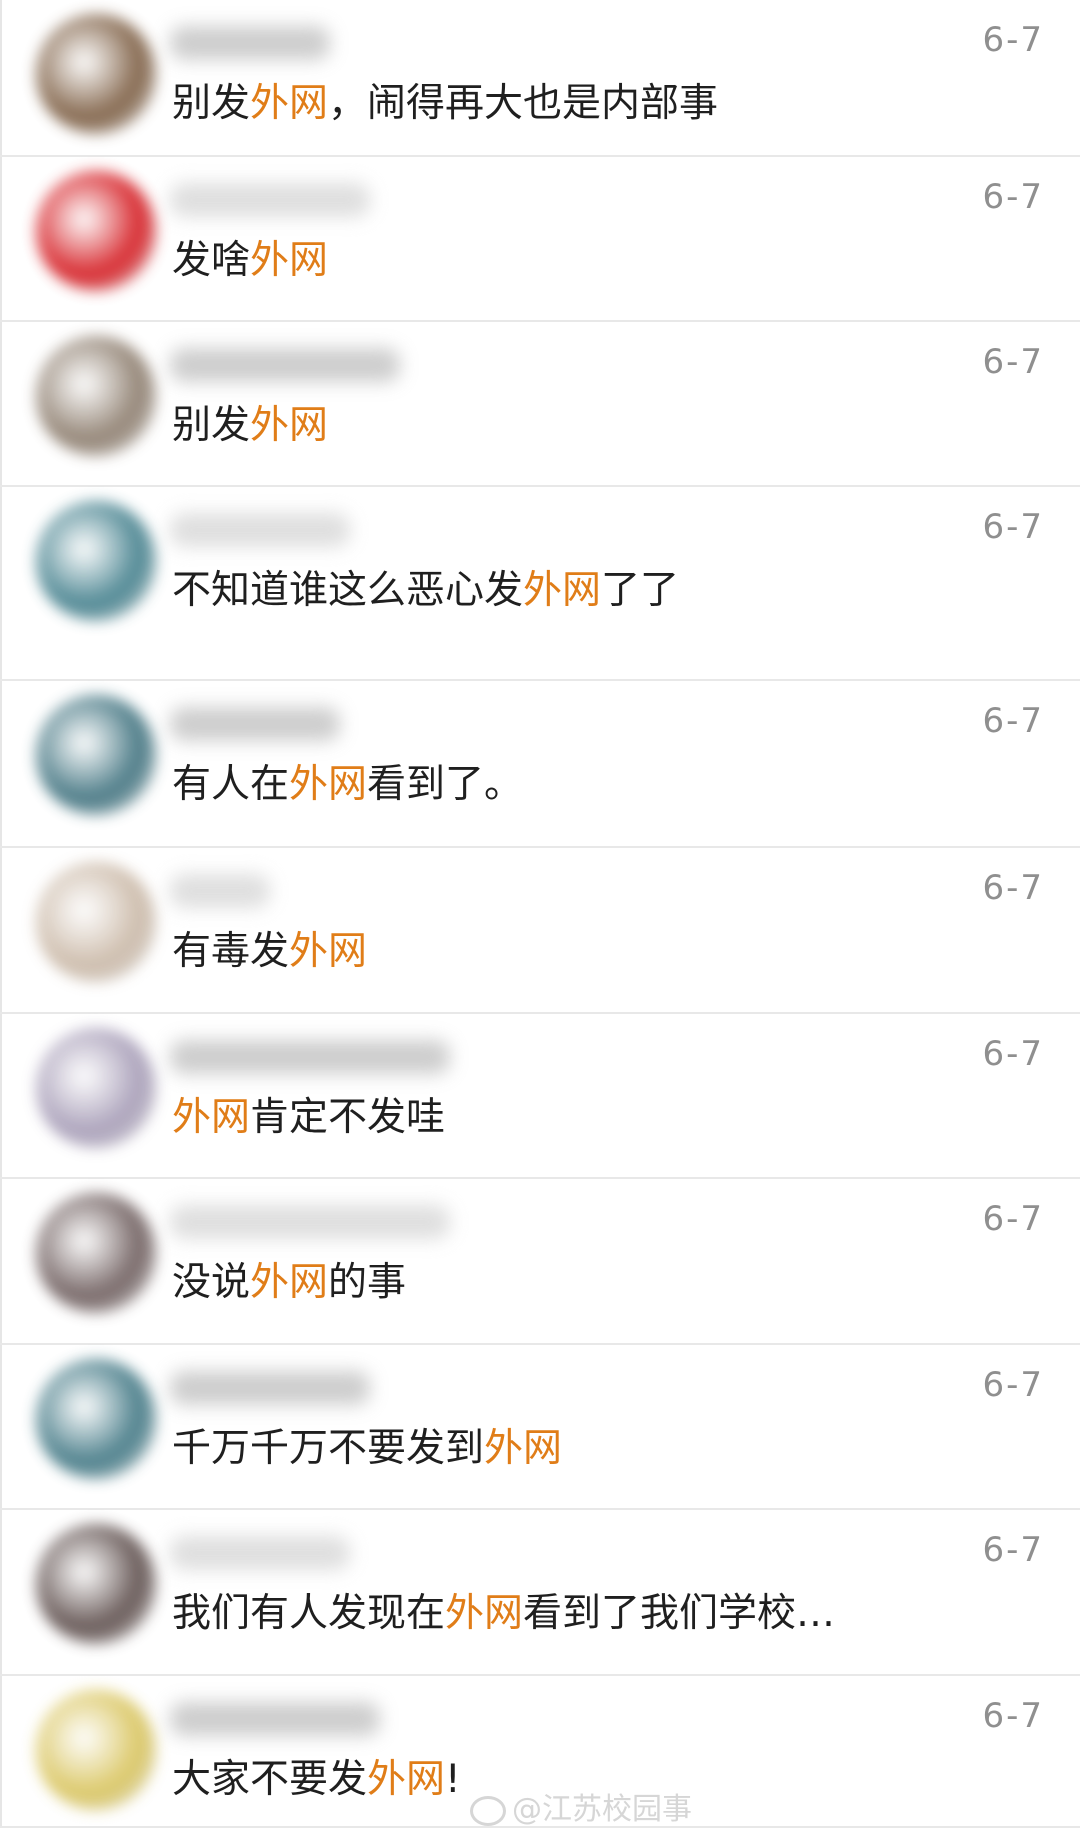 This screenshot has height=1828, width=1080. I want to click on comment-row: 6-7 有毒发外网, so click(540, 931).